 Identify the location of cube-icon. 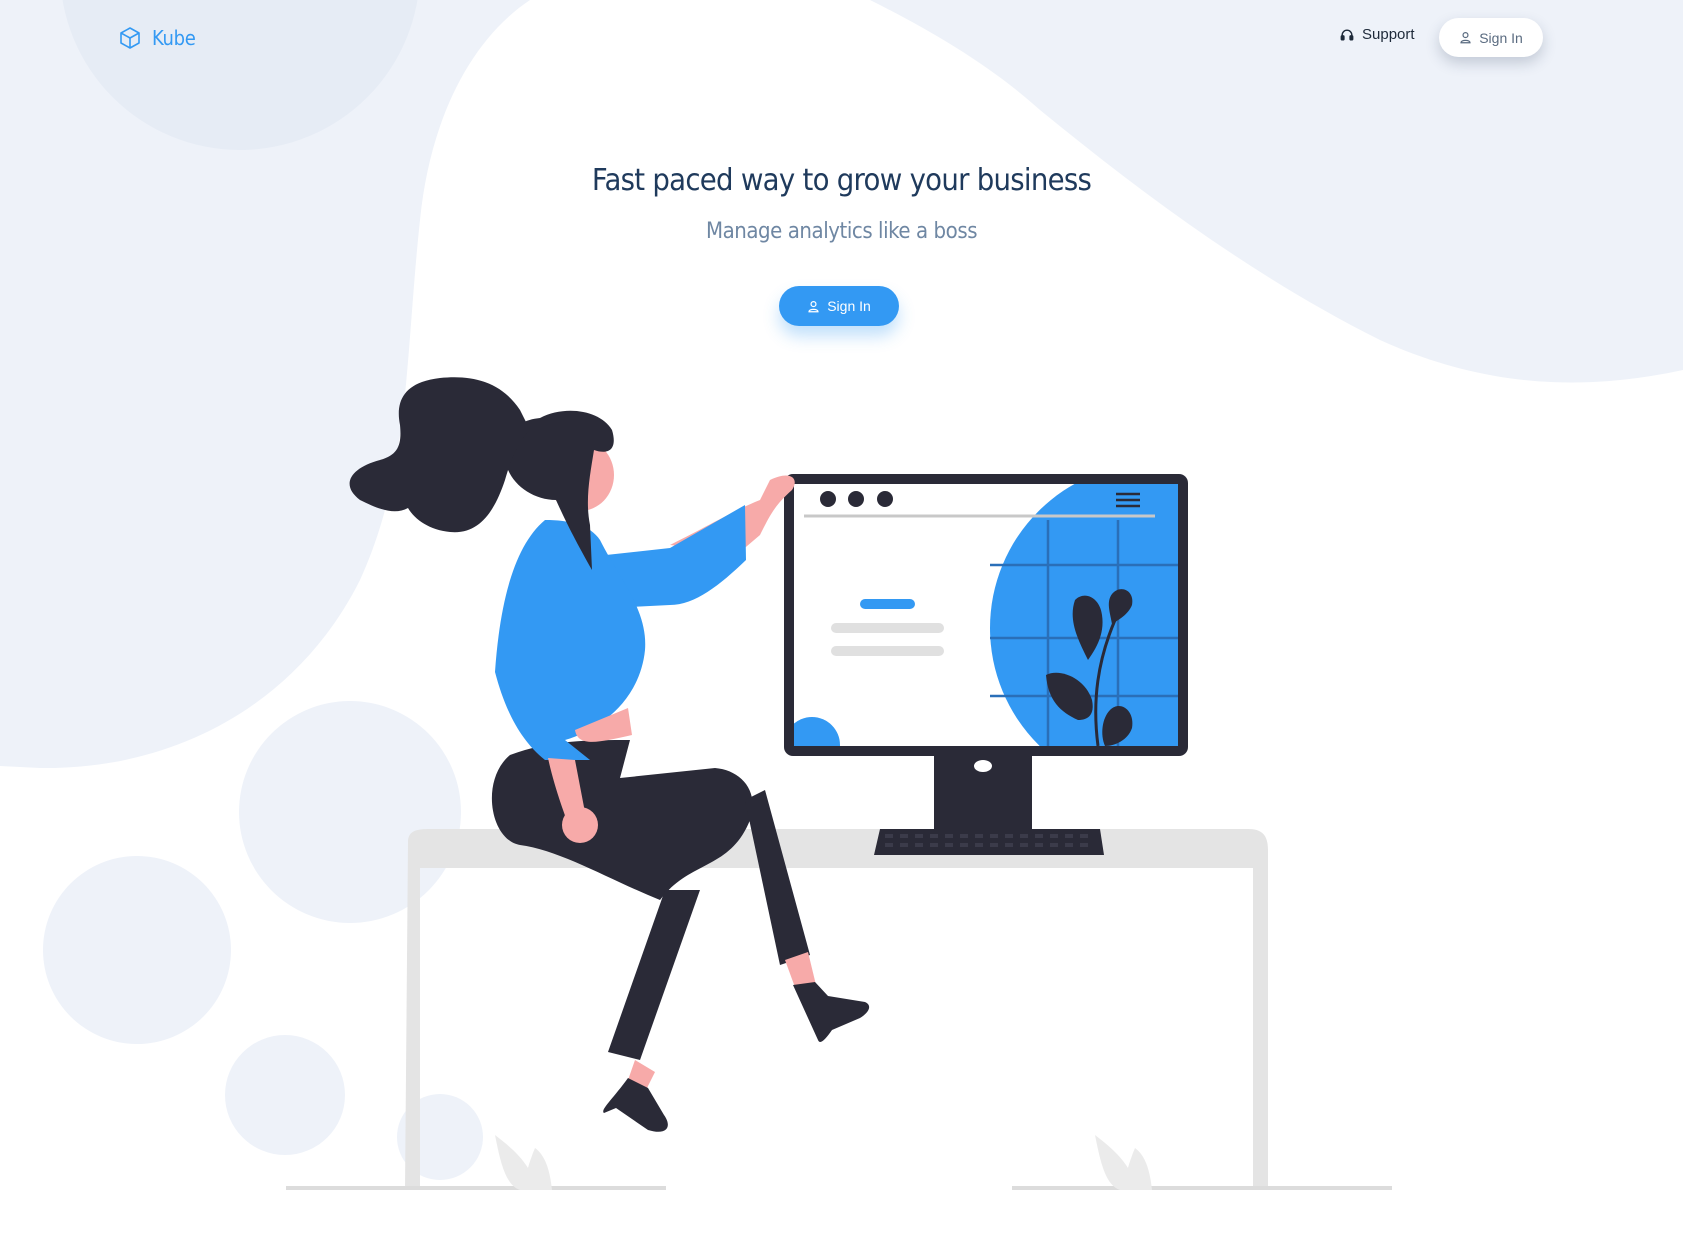
(130, 38).